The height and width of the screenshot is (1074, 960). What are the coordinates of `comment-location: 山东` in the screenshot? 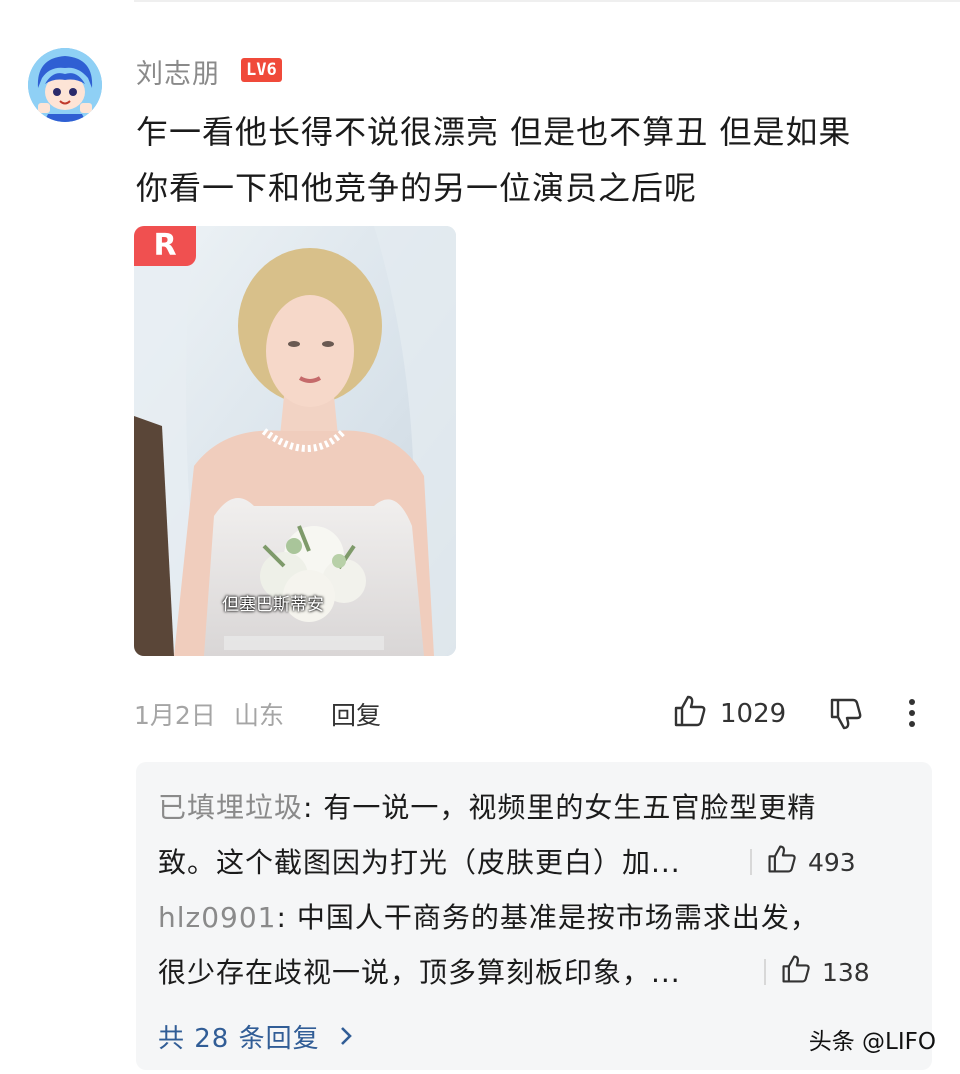 It's located at (259, 715).